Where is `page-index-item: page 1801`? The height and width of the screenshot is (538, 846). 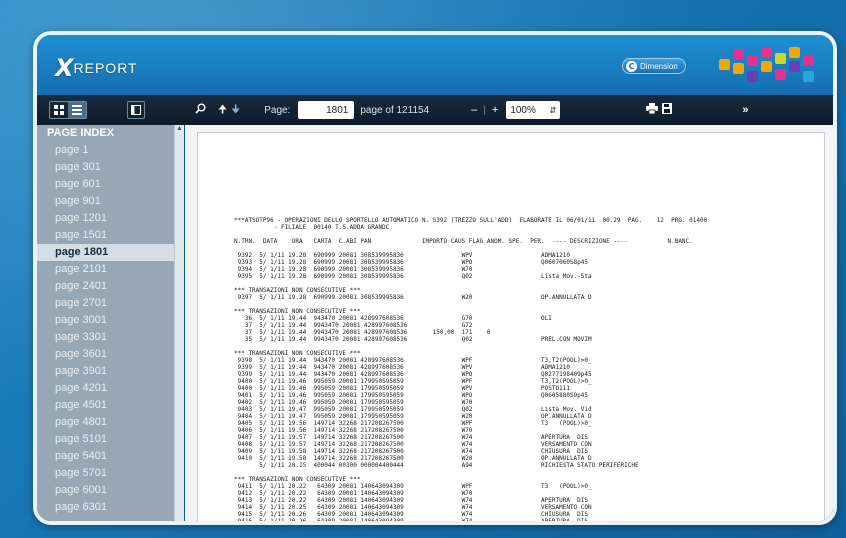
page-index-item: page 1801 is located at coordinates (109, 252).